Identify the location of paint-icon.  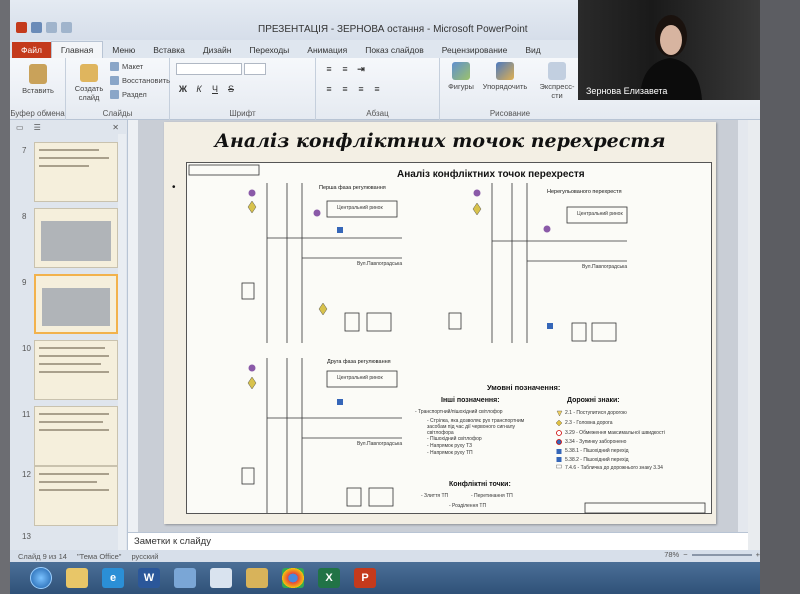
(257, 578).